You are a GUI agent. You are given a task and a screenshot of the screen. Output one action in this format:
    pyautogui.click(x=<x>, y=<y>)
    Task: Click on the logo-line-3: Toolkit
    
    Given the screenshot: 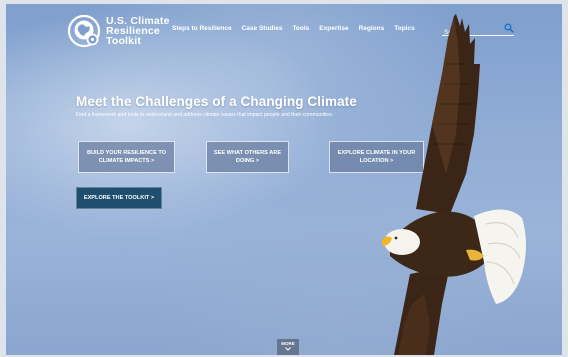 What is the action you would take?
    pyautogui.click(x=124, y=41)
    